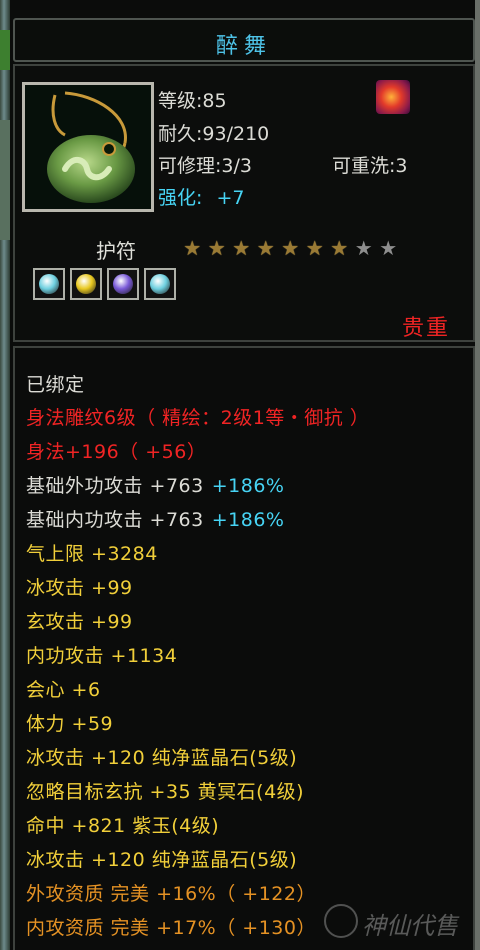 This screenshot has height=950, width=480. I want to click on item-enhance: 强化: +7, so click(201, 196).